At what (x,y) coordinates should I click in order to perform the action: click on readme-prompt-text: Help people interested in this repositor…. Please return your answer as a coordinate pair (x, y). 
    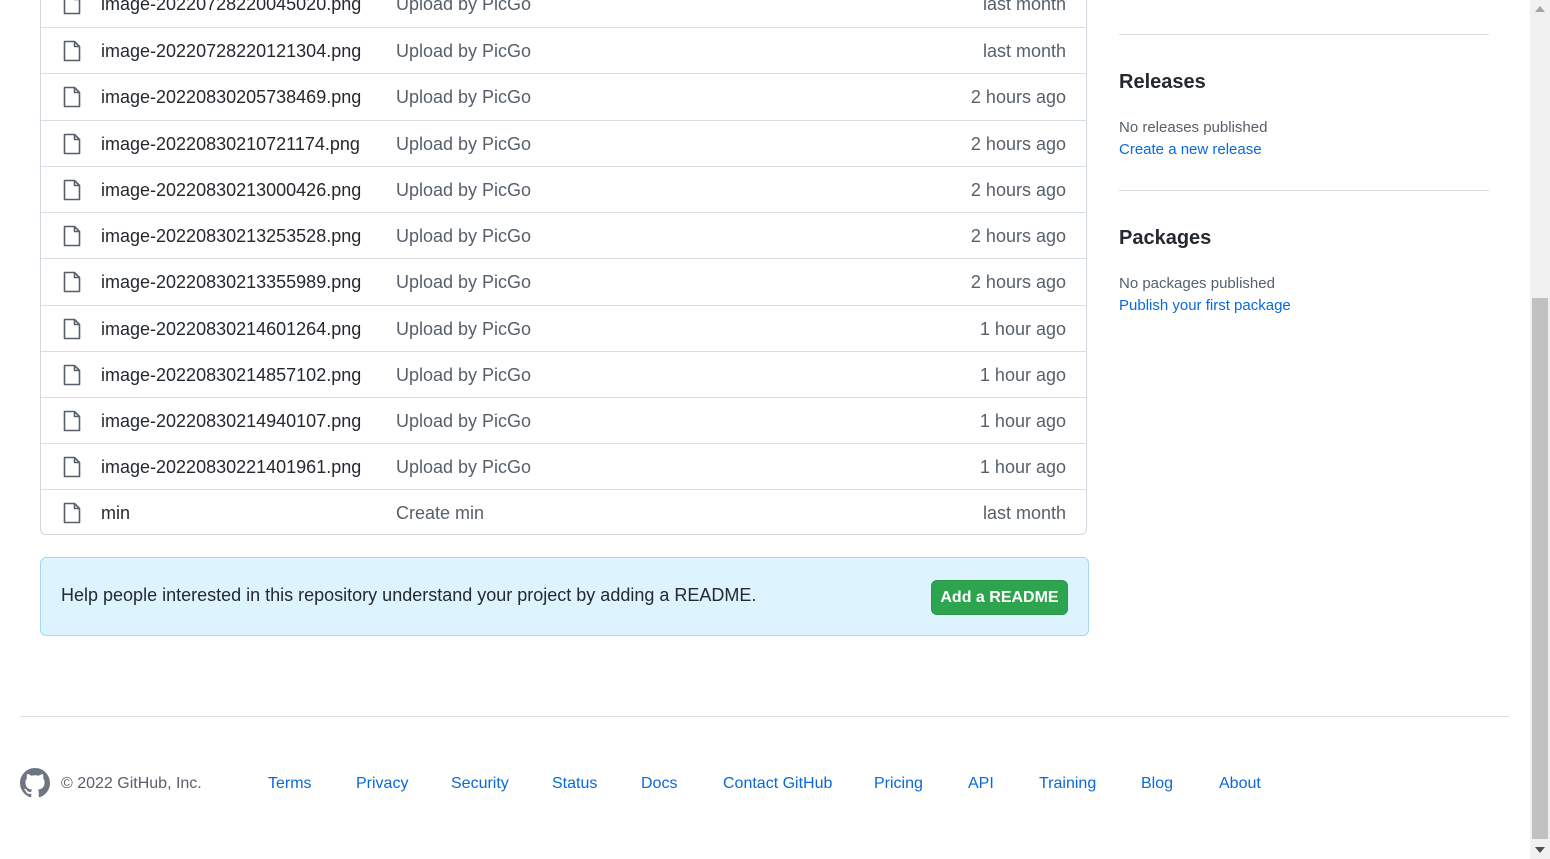
    Looking at the image, I should click on (409, 595).